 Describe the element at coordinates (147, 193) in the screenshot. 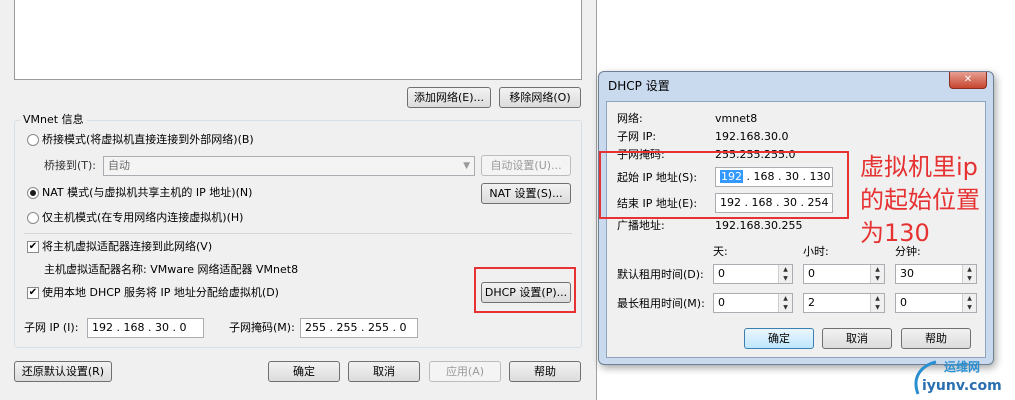

I see `nat-mode-label: NAT 模式(与虚拟机共享主机的 IP 地址)(N)` at that location.